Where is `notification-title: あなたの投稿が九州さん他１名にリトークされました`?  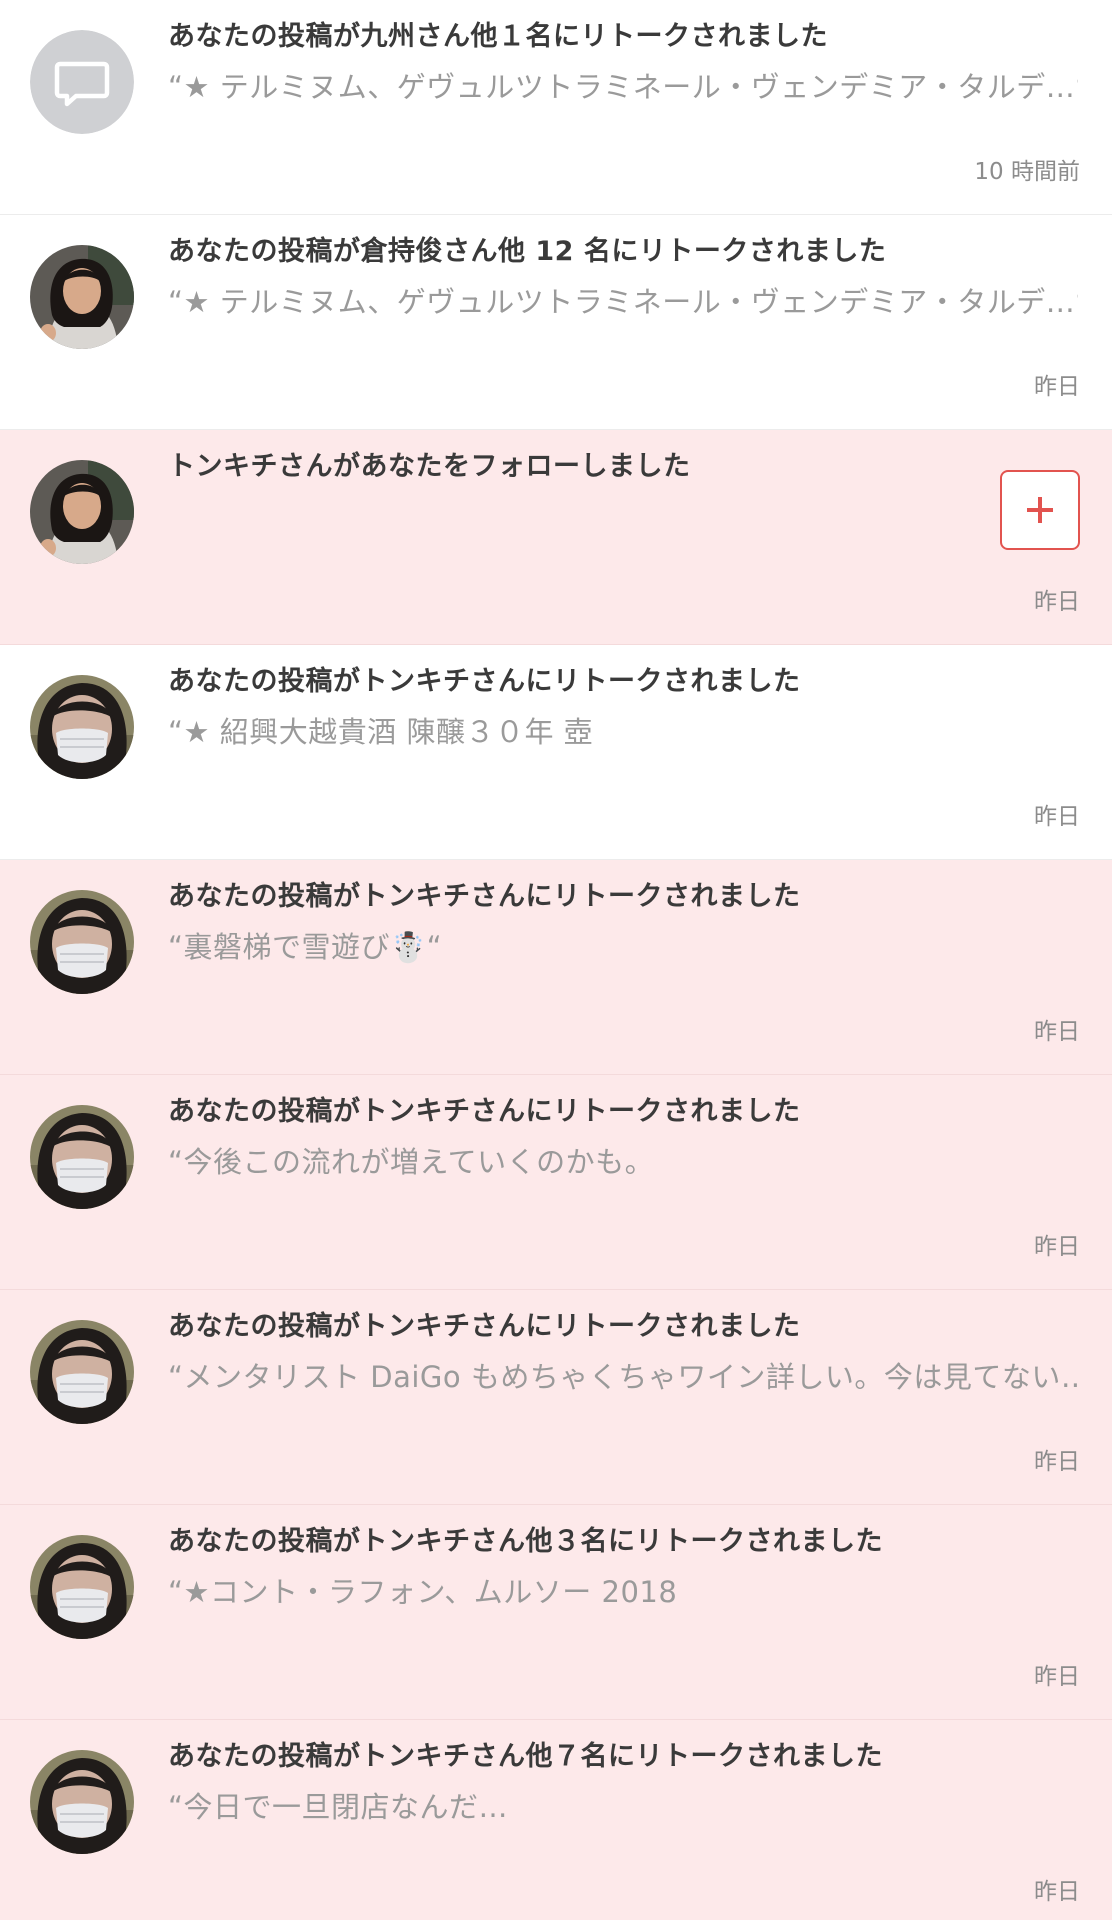
notification-title: あなたの投稿が九州さん他１名にリトークされました is located at coordinates (498, 36).